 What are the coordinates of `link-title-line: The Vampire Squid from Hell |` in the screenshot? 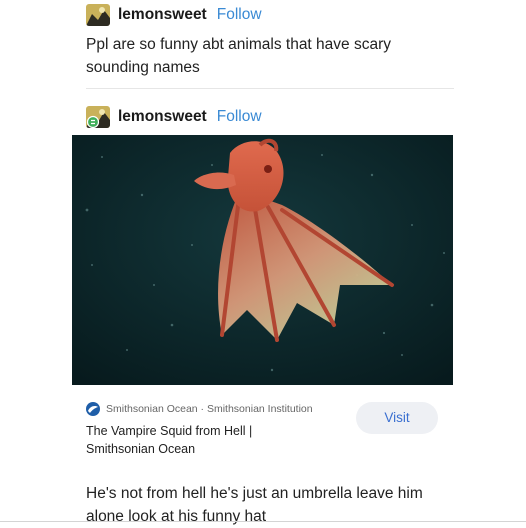 It's located at (169, 431).